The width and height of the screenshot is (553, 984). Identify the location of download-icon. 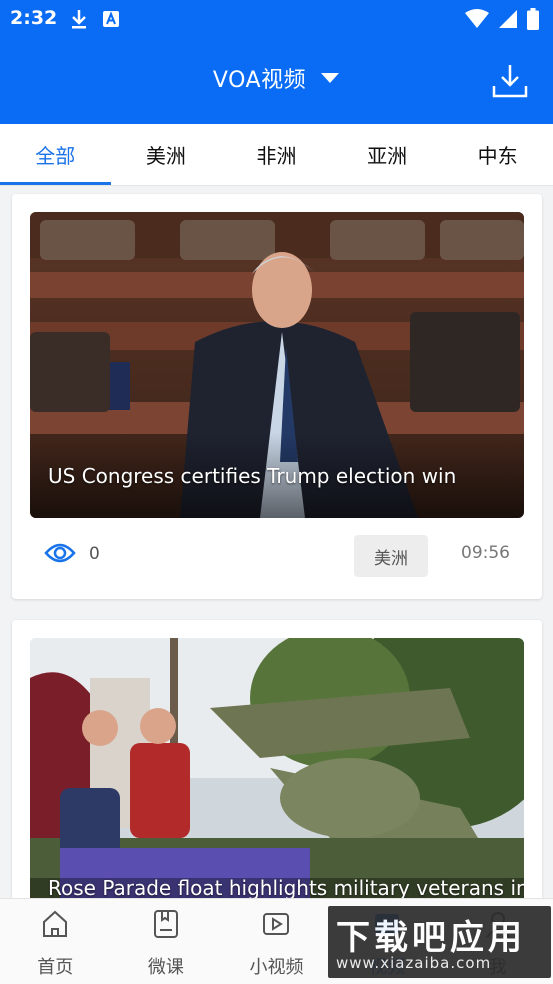
(510, 84).